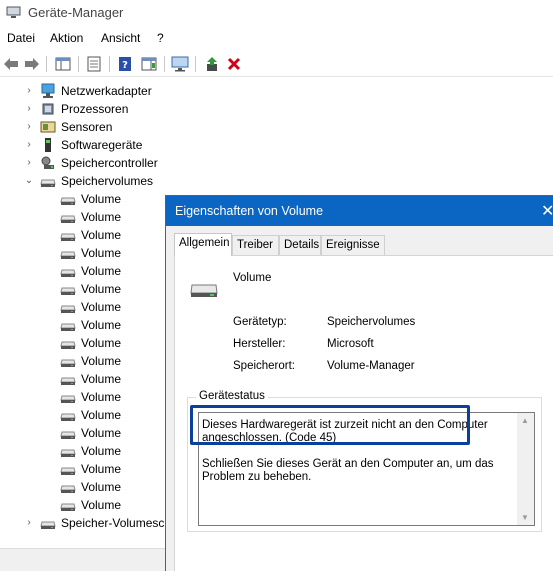 The width and height of the screenshot is (553, 571). I want to click on uninstall-icon, so click(234, 64).